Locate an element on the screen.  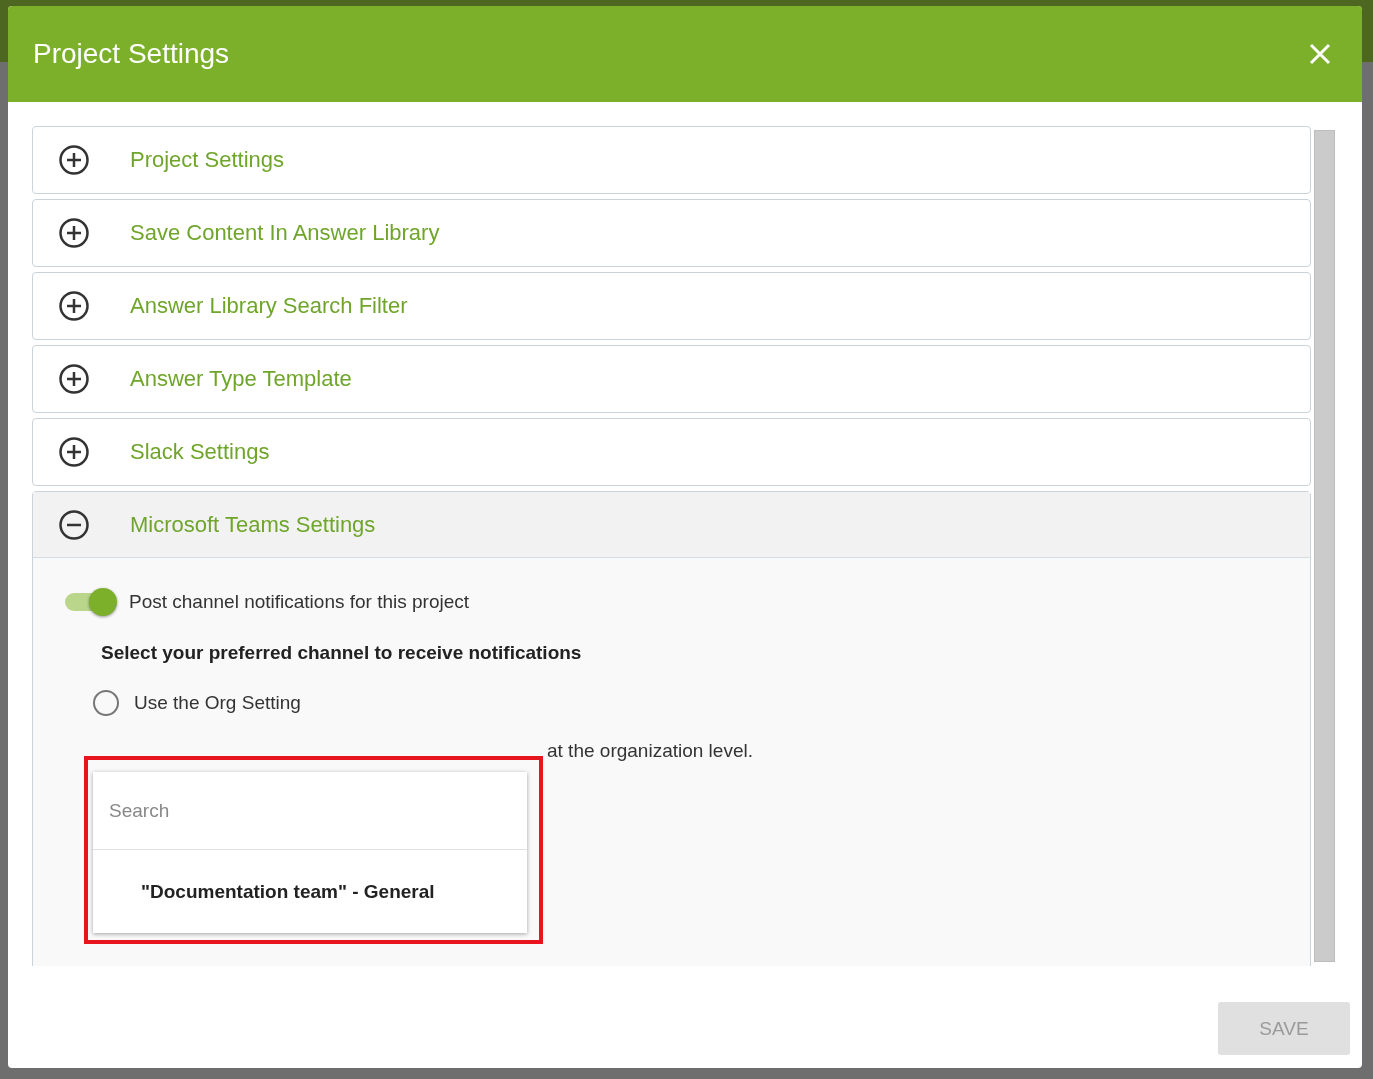
accordion-header: Microsoft Teams Settings is located at coordinates (671, 525).